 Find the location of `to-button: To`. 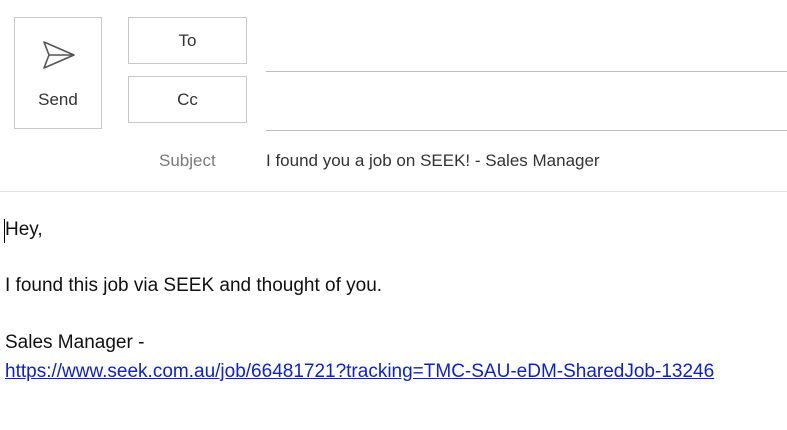

to-button: To is located at coordinates (187, 40).